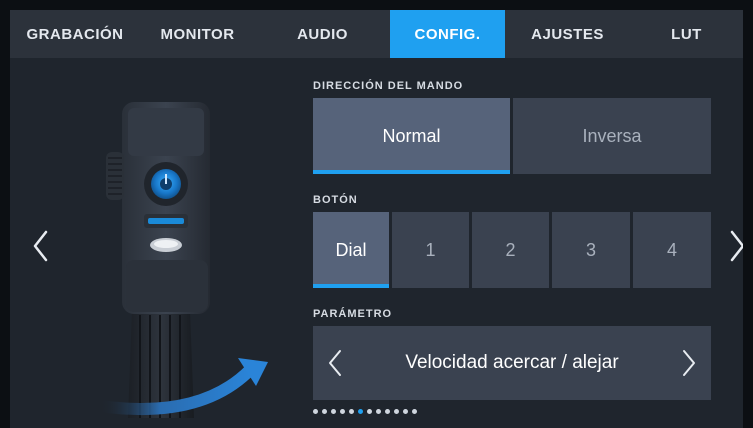  I want to click on page-dot-current, so click(360, 411).